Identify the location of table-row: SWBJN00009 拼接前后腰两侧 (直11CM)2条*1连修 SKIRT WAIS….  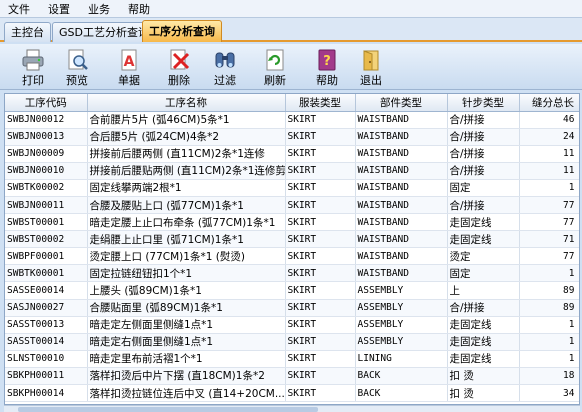
(292, 154).